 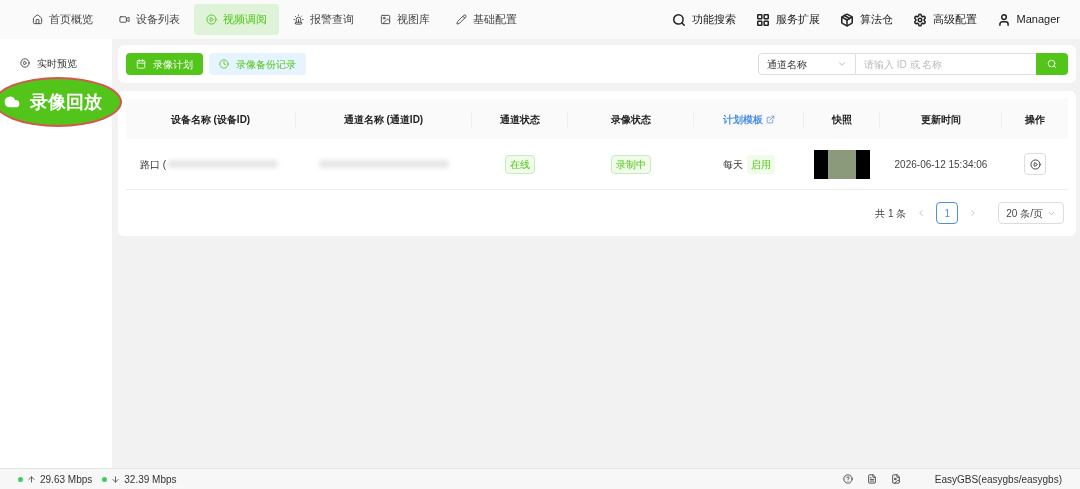 I want to click on external-link-icon, so click(x=770, y=119).